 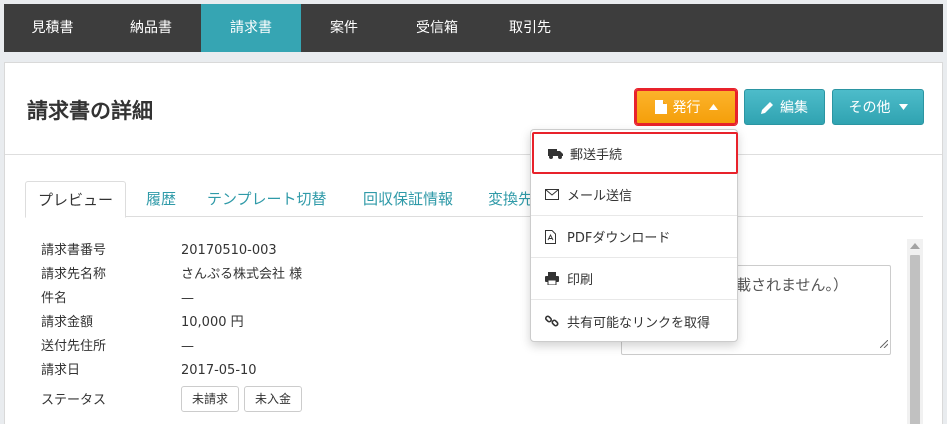 I want to click on scroll-thumb, so click(x=915, y=339).